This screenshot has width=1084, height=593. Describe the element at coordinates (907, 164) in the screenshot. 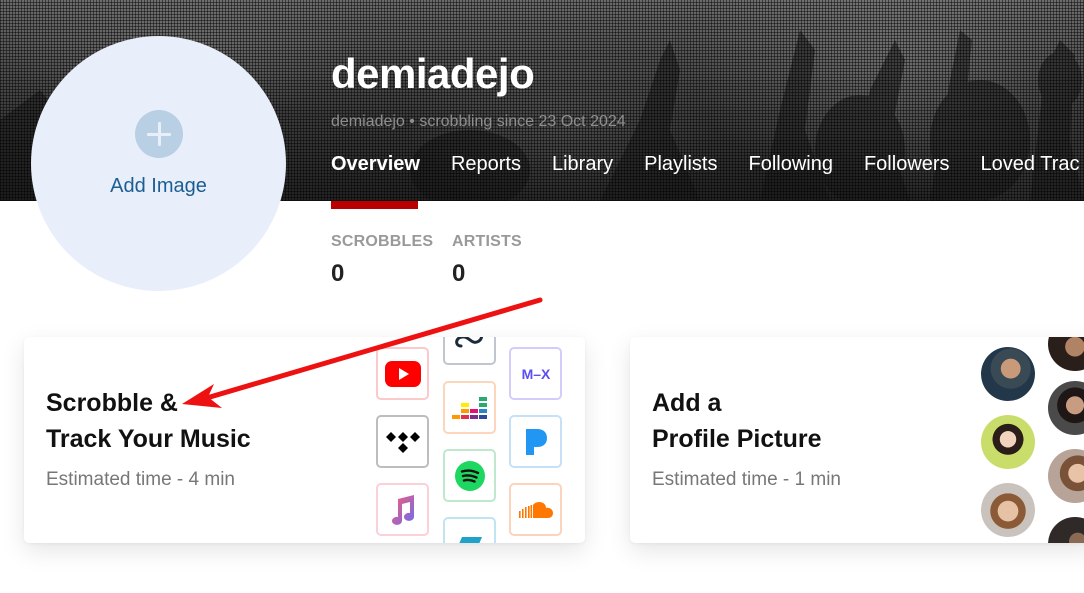

I see `tab-followers: Followers` at that location.